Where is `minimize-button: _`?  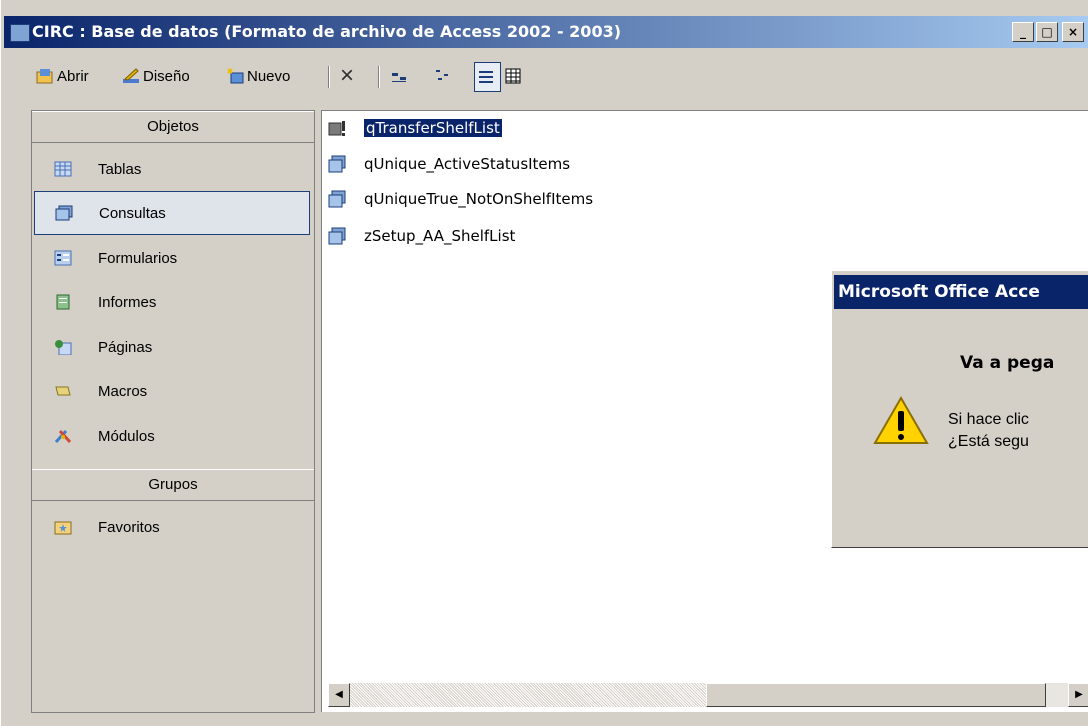 minimize-button: _ is located at coordinates (1023, 32).